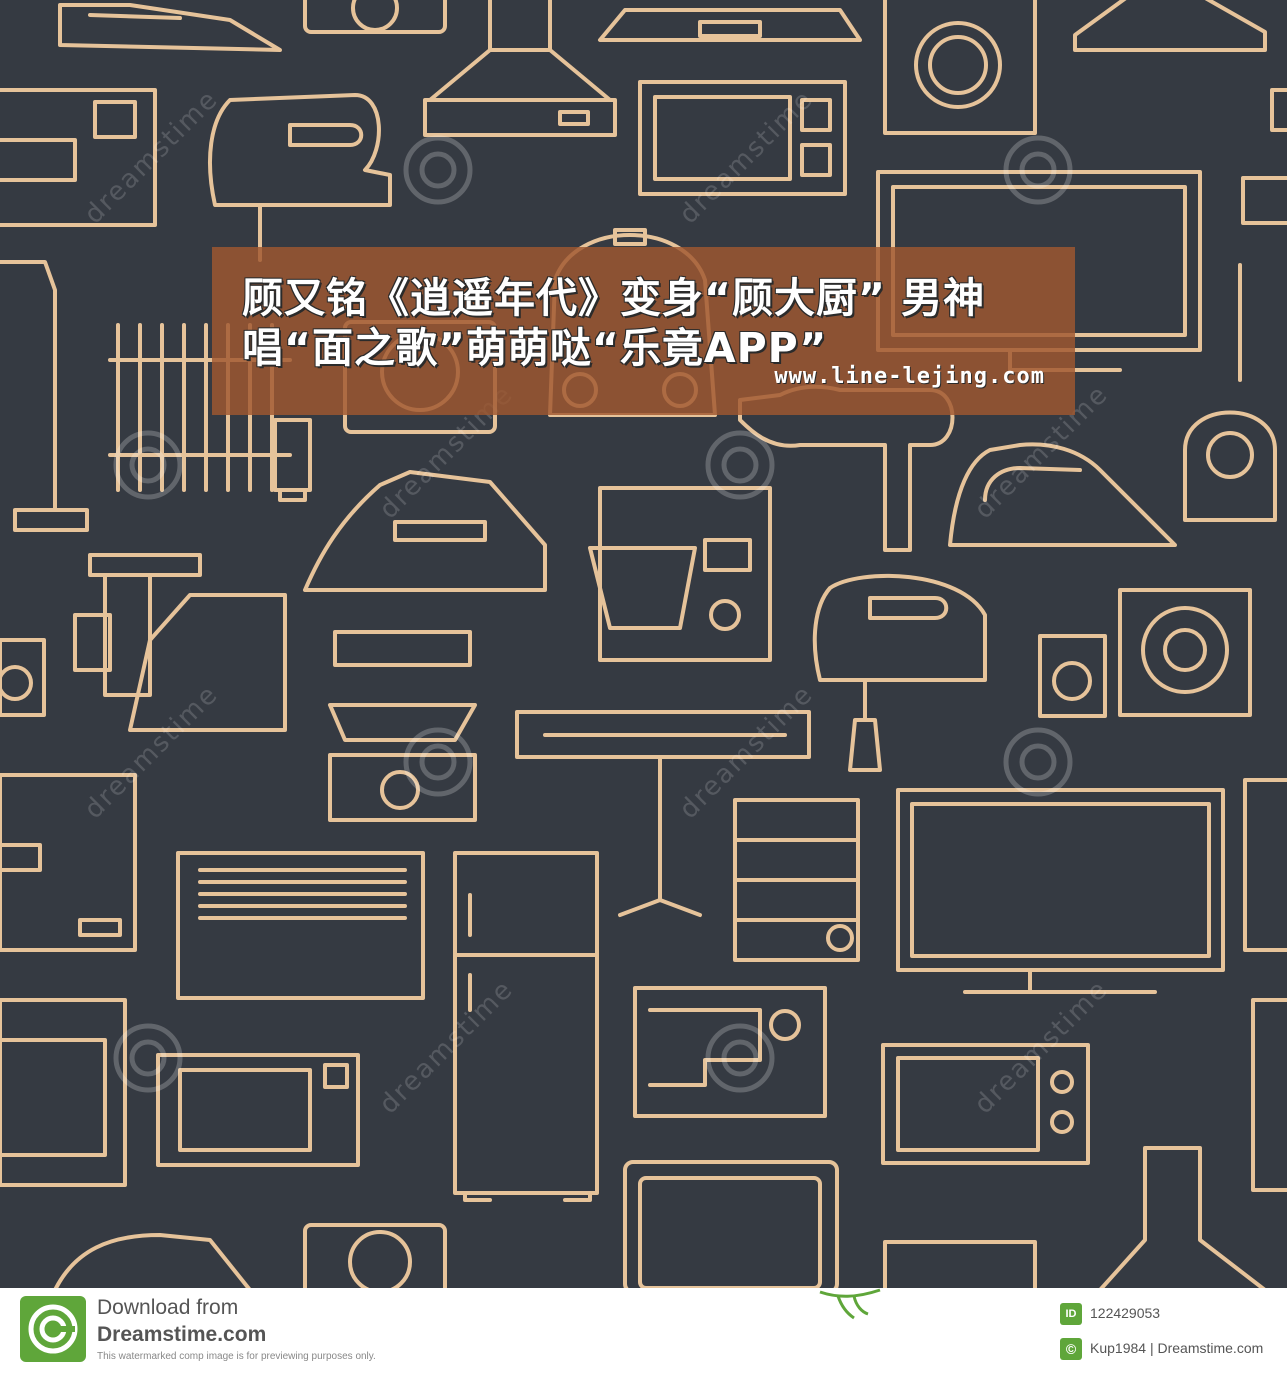 The image size is (1287, 1376). Describe the element at coordinates (730, 1052) in the screenshot. I see `sewing-machine-icon` at that location.